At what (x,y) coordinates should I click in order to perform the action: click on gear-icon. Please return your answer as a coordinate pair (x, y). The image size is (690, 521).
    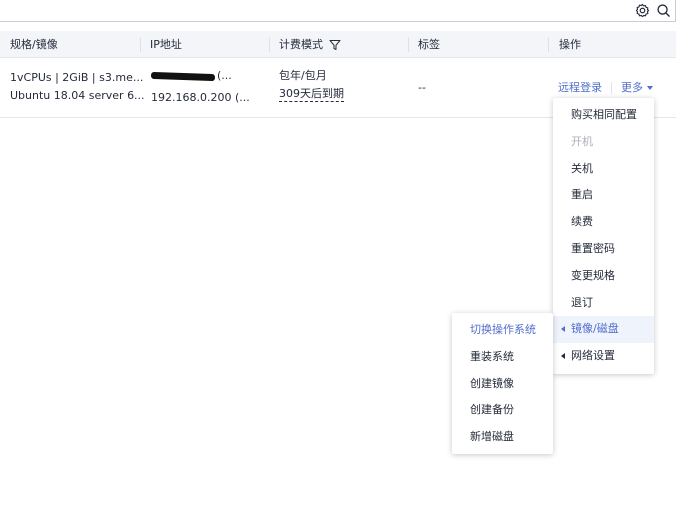
    Looking at the image, I should click on (642, 10).